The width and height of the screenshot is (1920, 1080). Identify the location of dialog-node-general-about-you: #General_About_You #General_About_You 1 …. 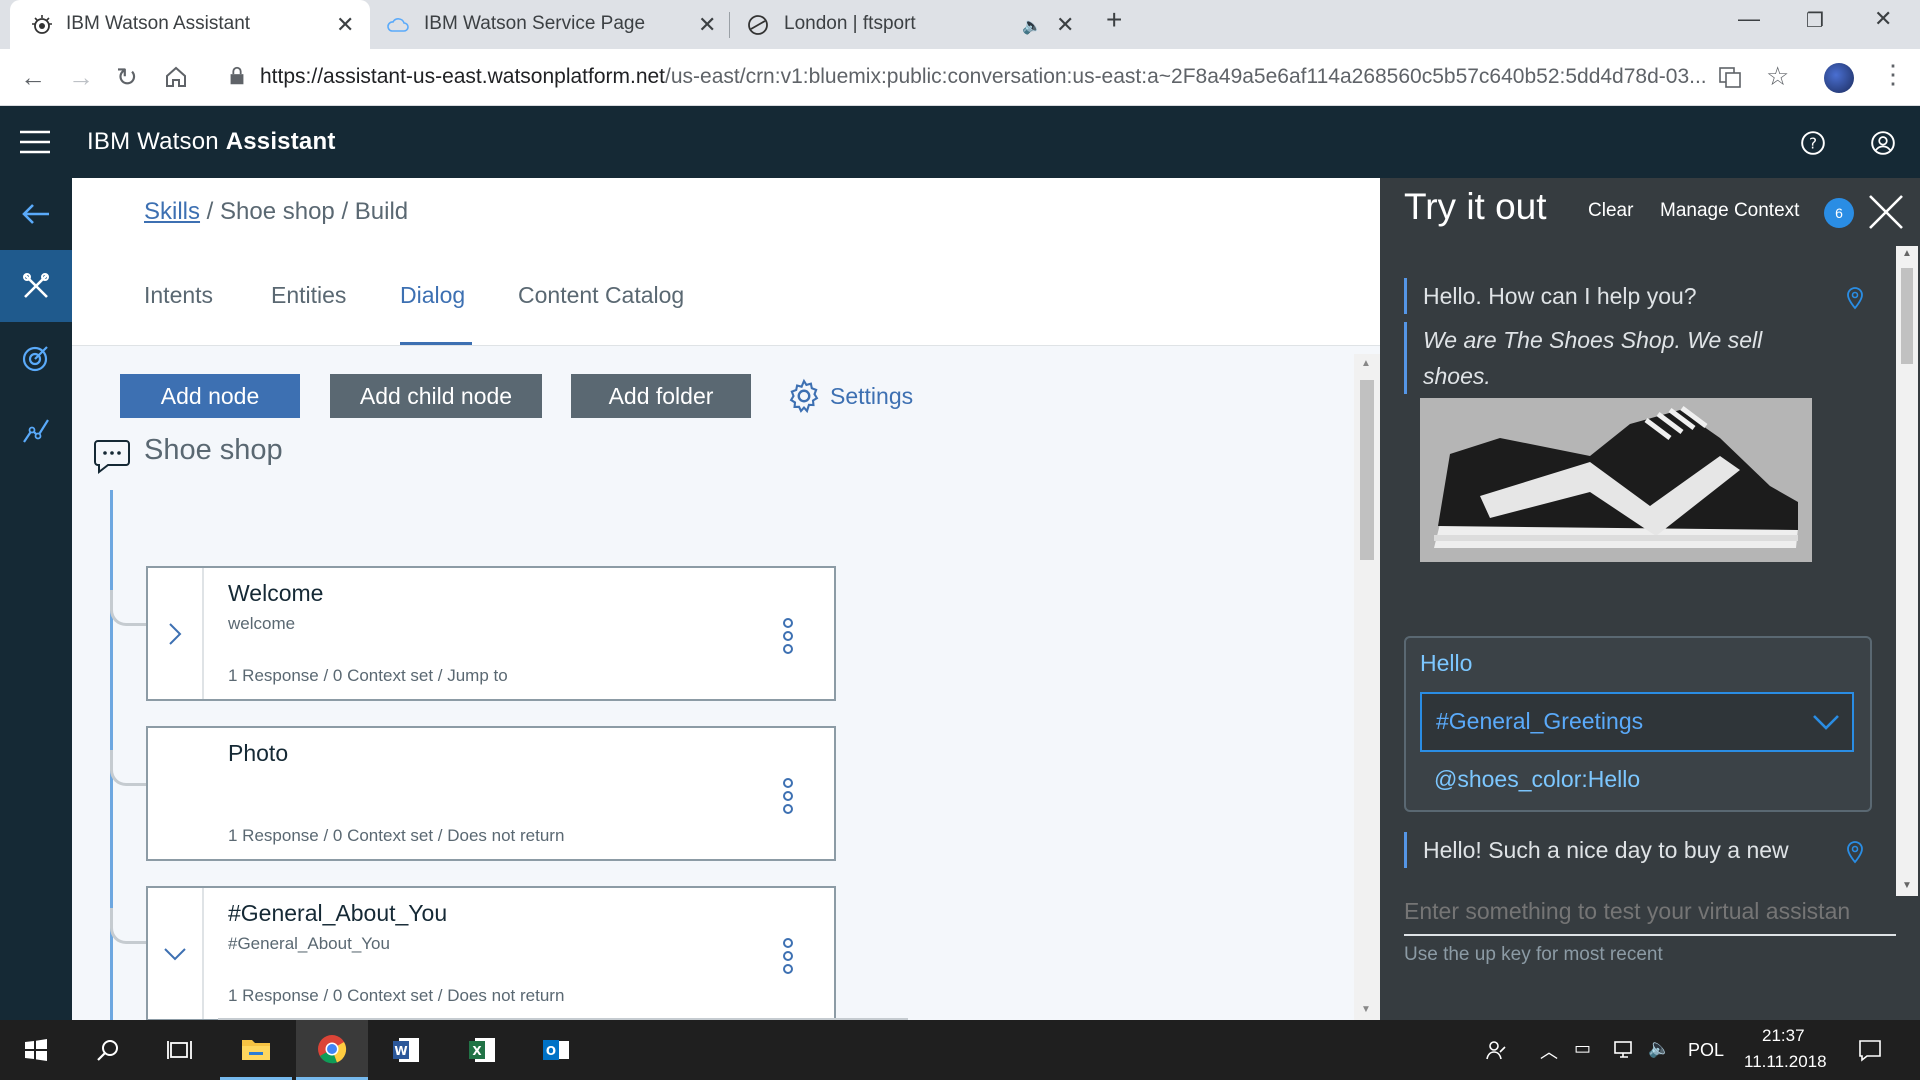
(491, 953).